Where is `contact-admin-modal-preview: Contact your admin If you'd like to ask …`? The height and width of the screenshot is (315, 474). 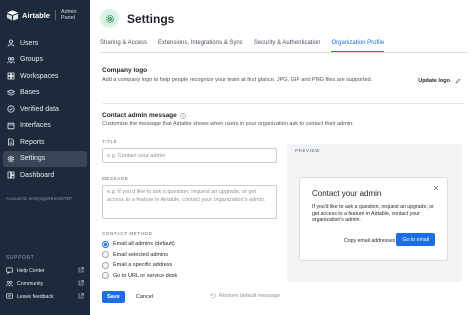 contact-admin-modal-preview: Contact your admin If you'd like to ask … is located at coordinates (373, 219).